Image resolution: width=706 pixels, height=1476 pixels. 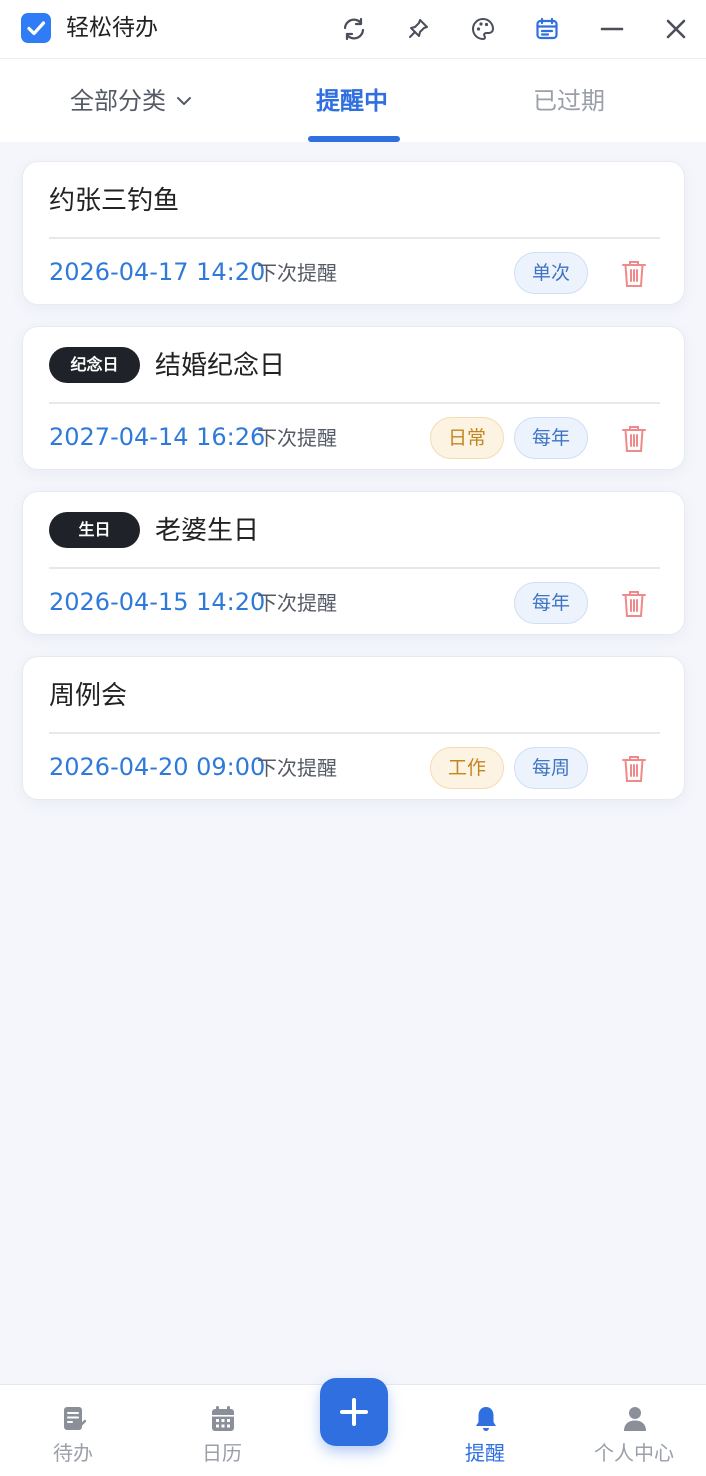 I want to click on plus-icon, so click(x=354, y=1412).